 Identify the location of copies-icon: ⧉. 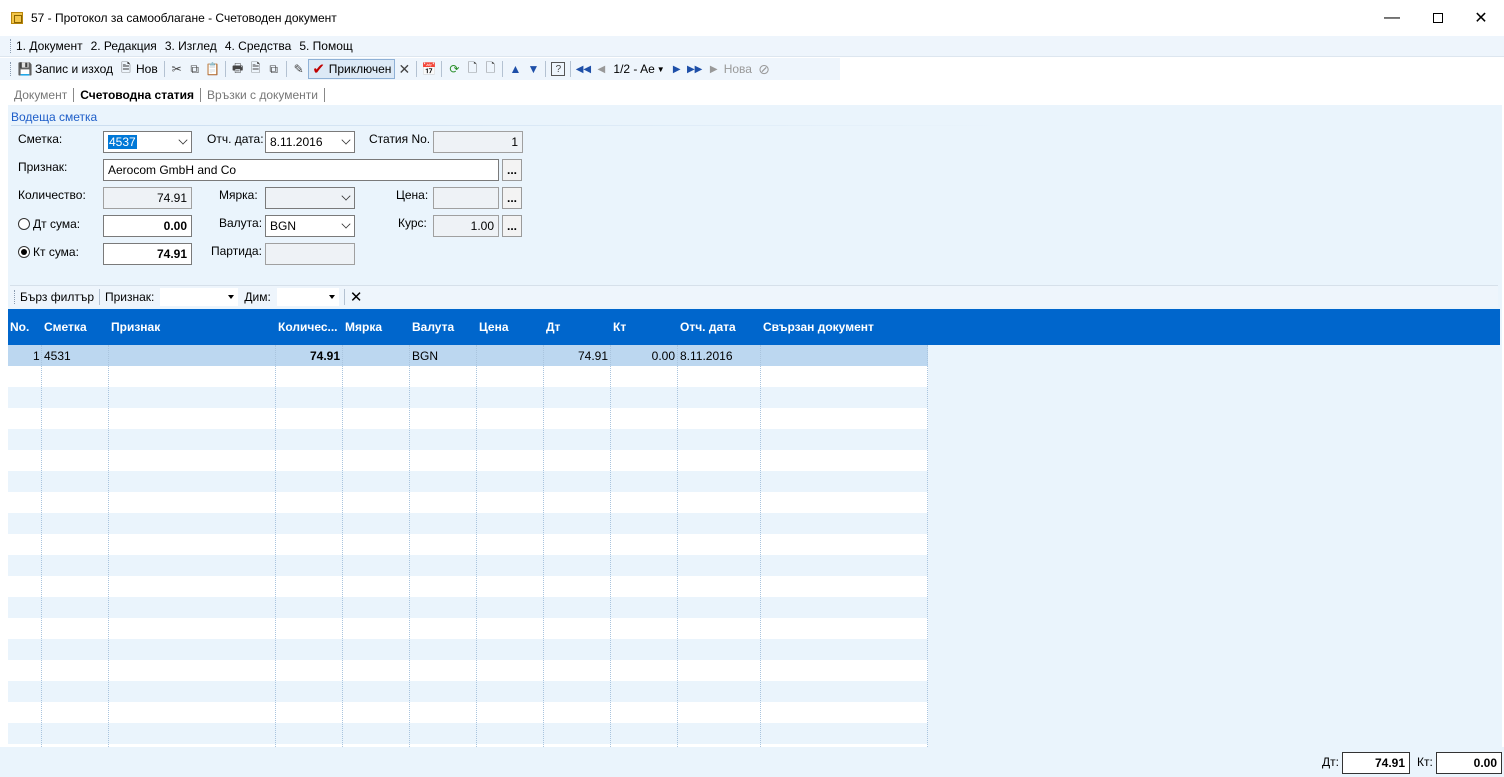
(274, 69).